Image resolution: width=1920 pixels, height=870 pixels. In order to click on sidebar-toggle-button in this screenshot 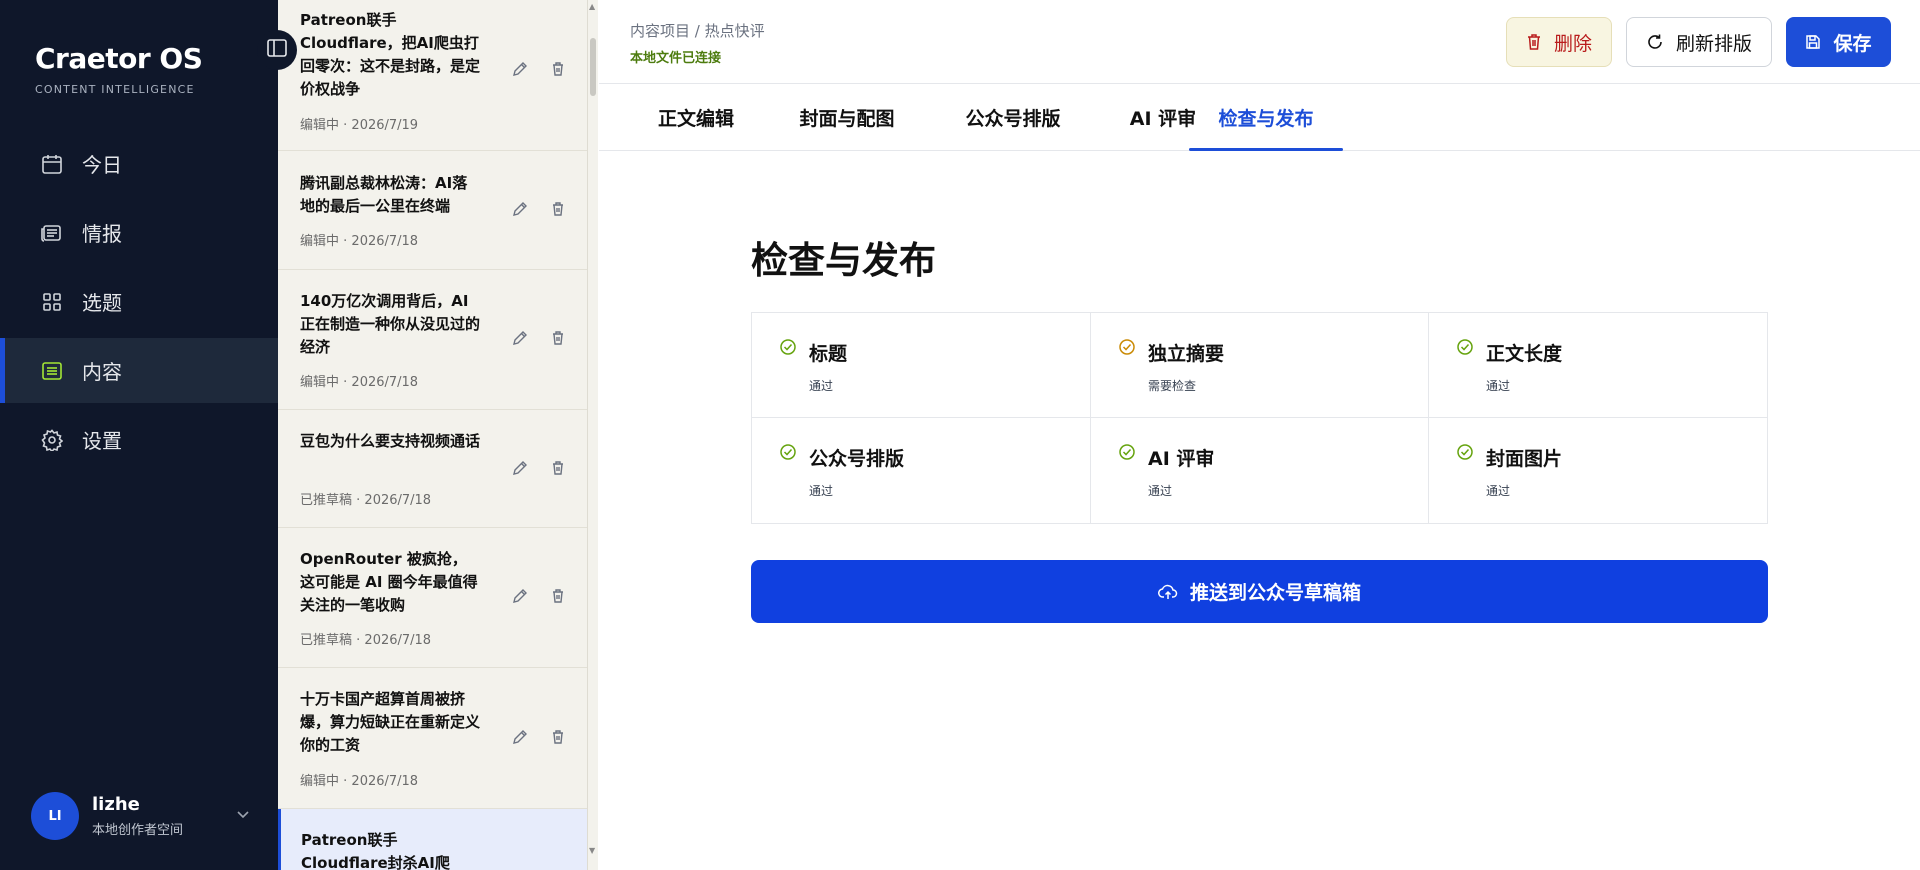, I will do `click(277, 50)`.